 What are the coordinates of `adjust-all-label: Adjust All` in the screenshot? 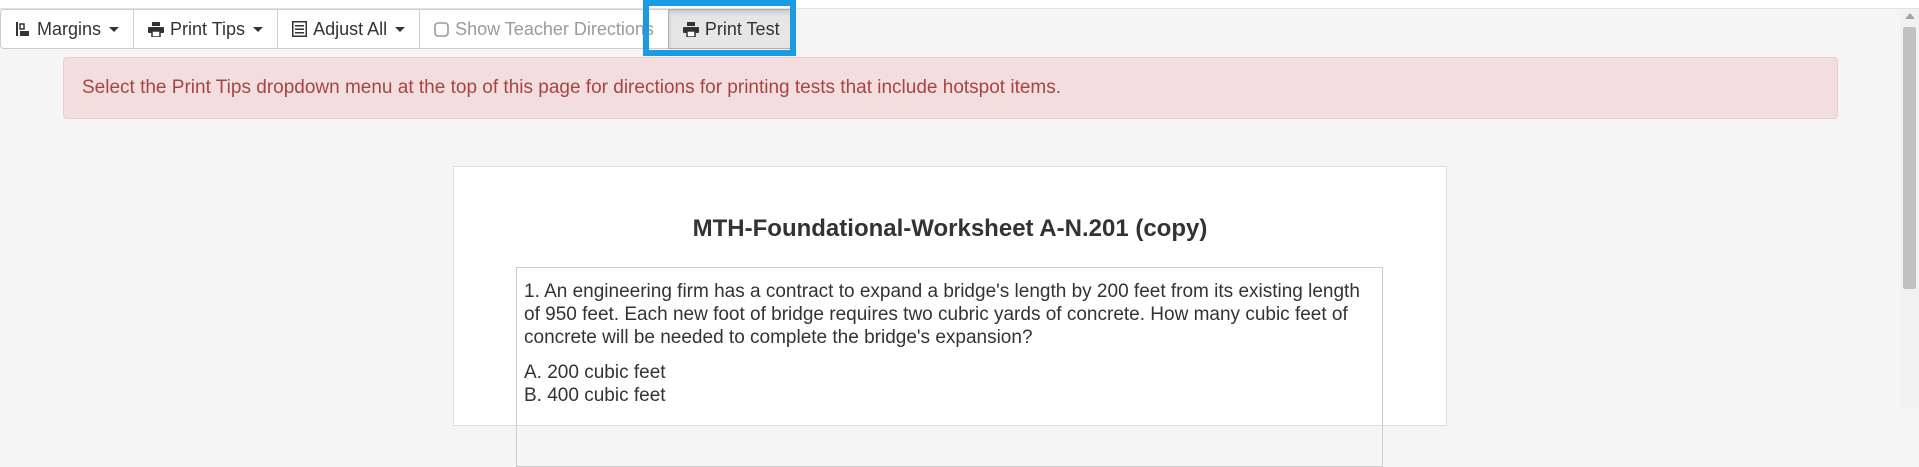 It's located at (350, 28).